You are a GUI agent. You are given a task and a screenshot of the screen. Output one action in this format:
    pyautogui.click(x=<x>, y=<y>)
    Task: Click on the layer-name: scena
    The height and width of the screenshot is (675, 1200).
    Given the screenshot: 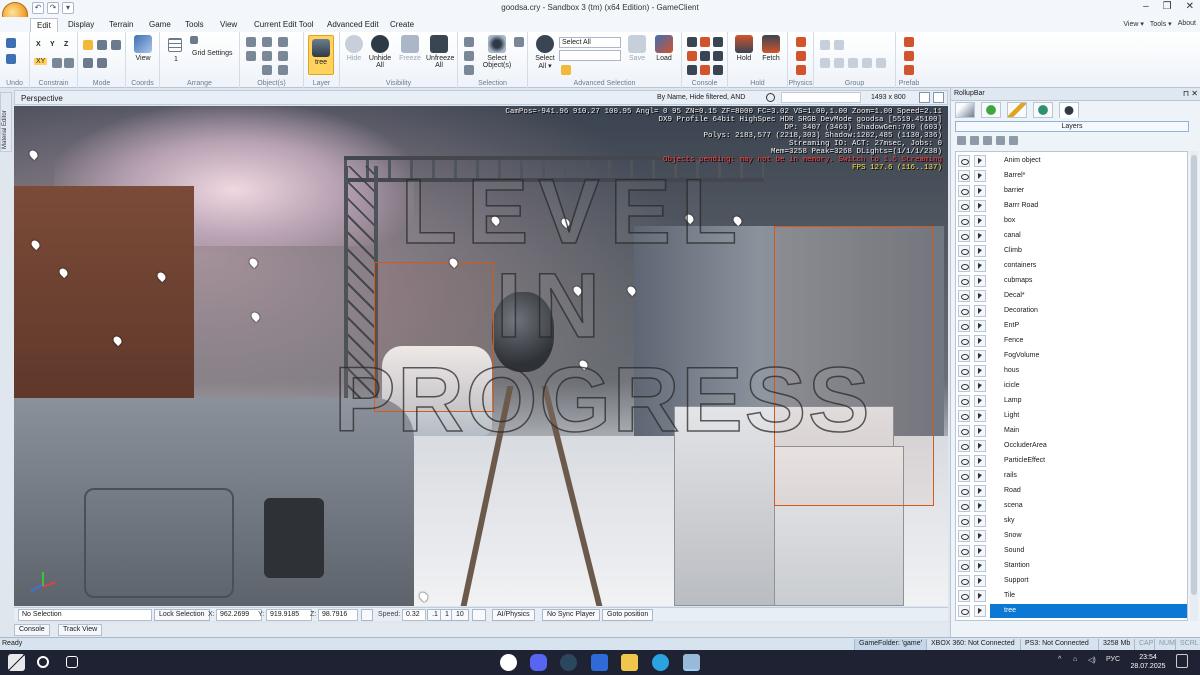 What is the action you would take?
    pyautogui.click(x=1013, y=505)
    